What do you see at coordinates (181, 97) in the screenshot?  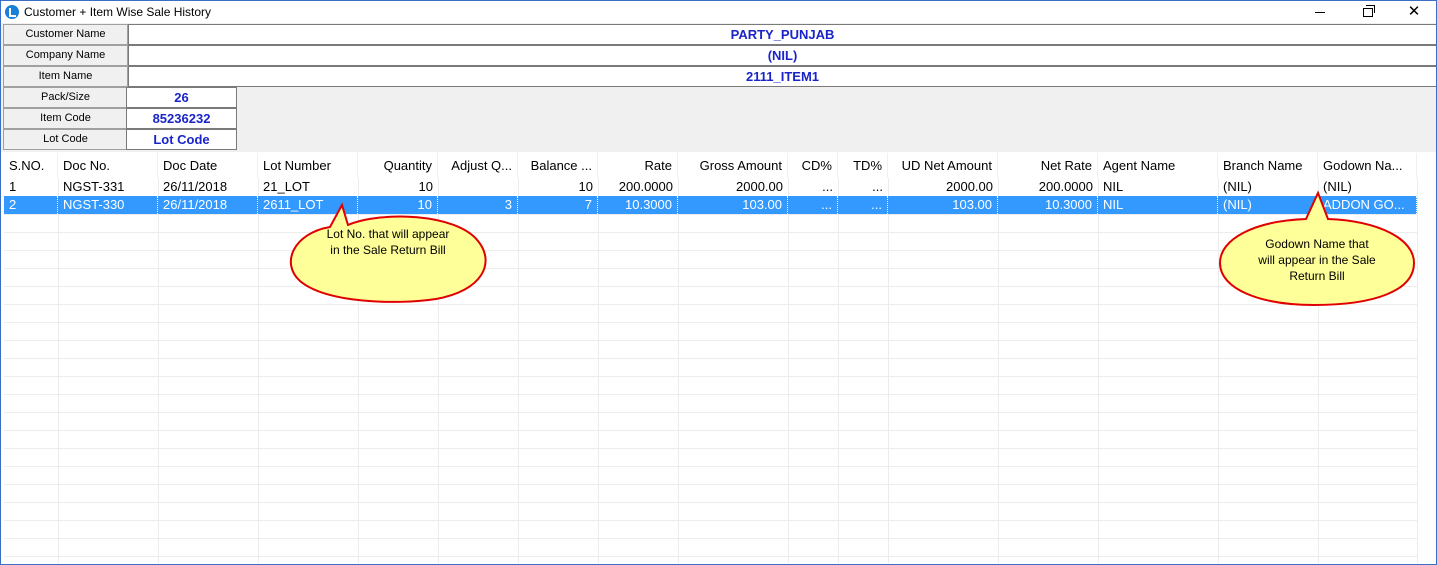 I see `pack-size-value: 26` at bounding box center [181, 97].